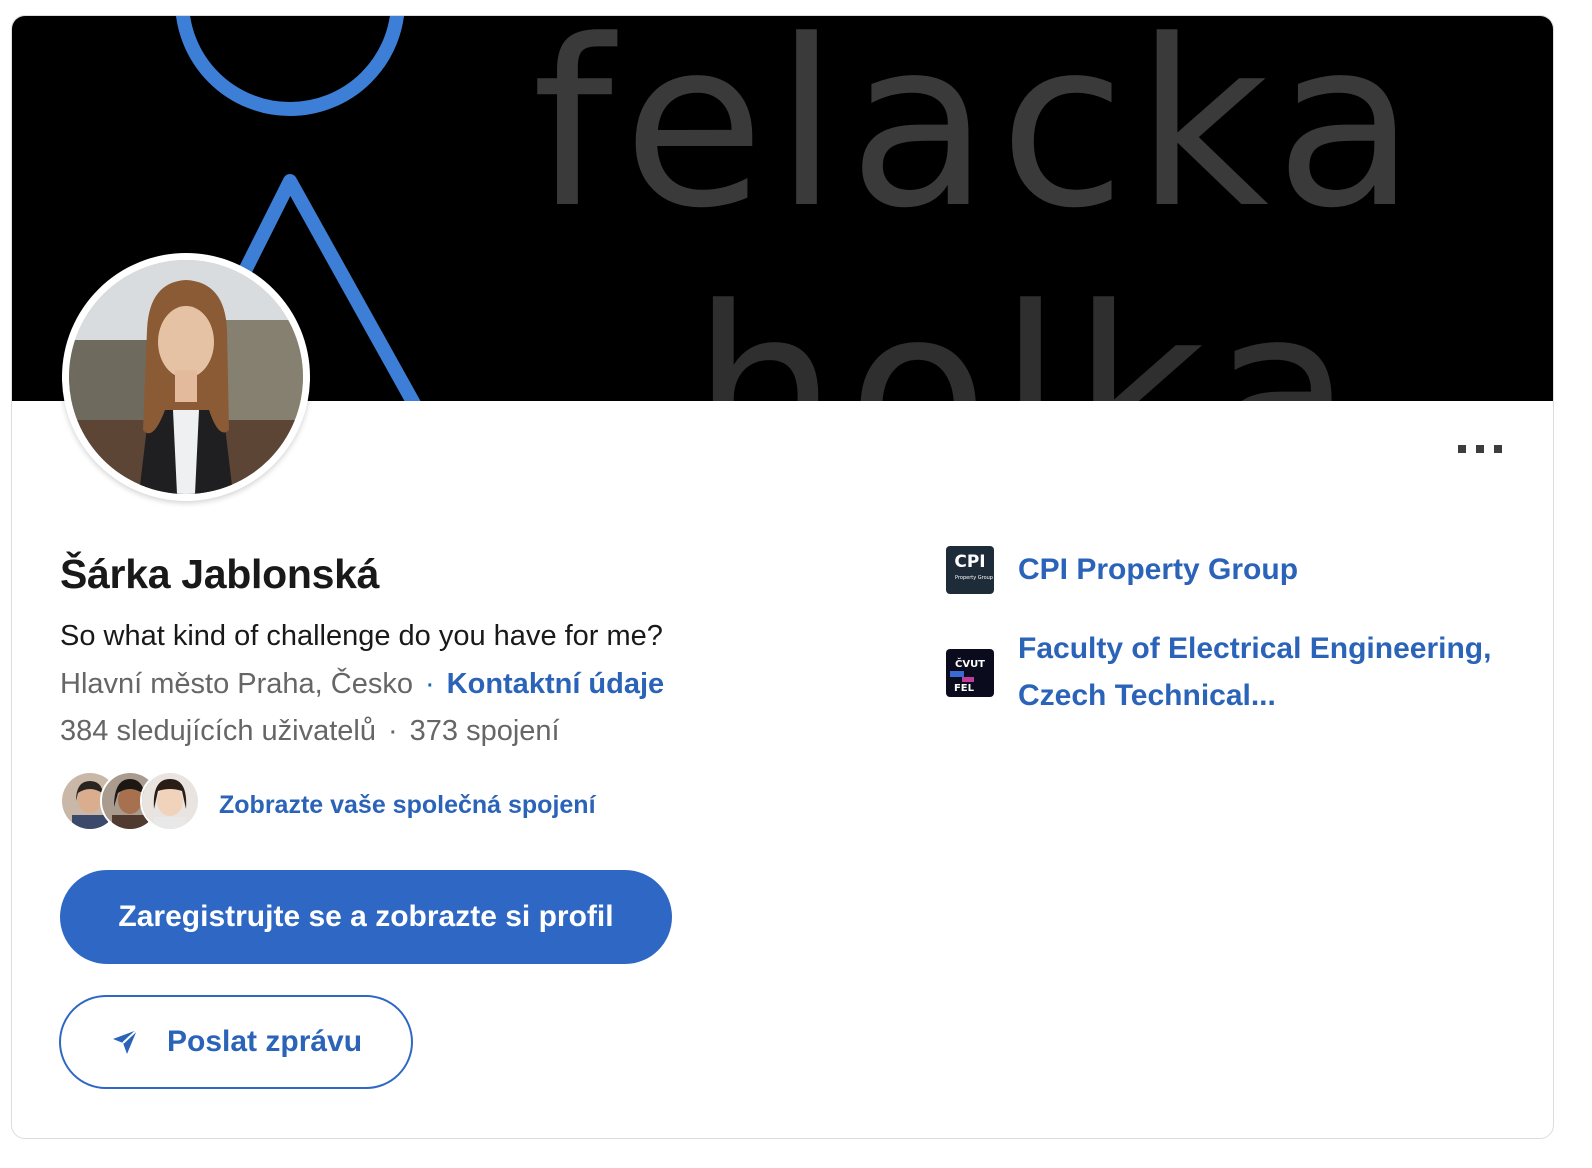 Image resolution: width=1592 pixels, height=1168 pixels. Describe the element at coordinates (484, 731) in the screenshot. I see `connections-count: 373 spojení` at that location.